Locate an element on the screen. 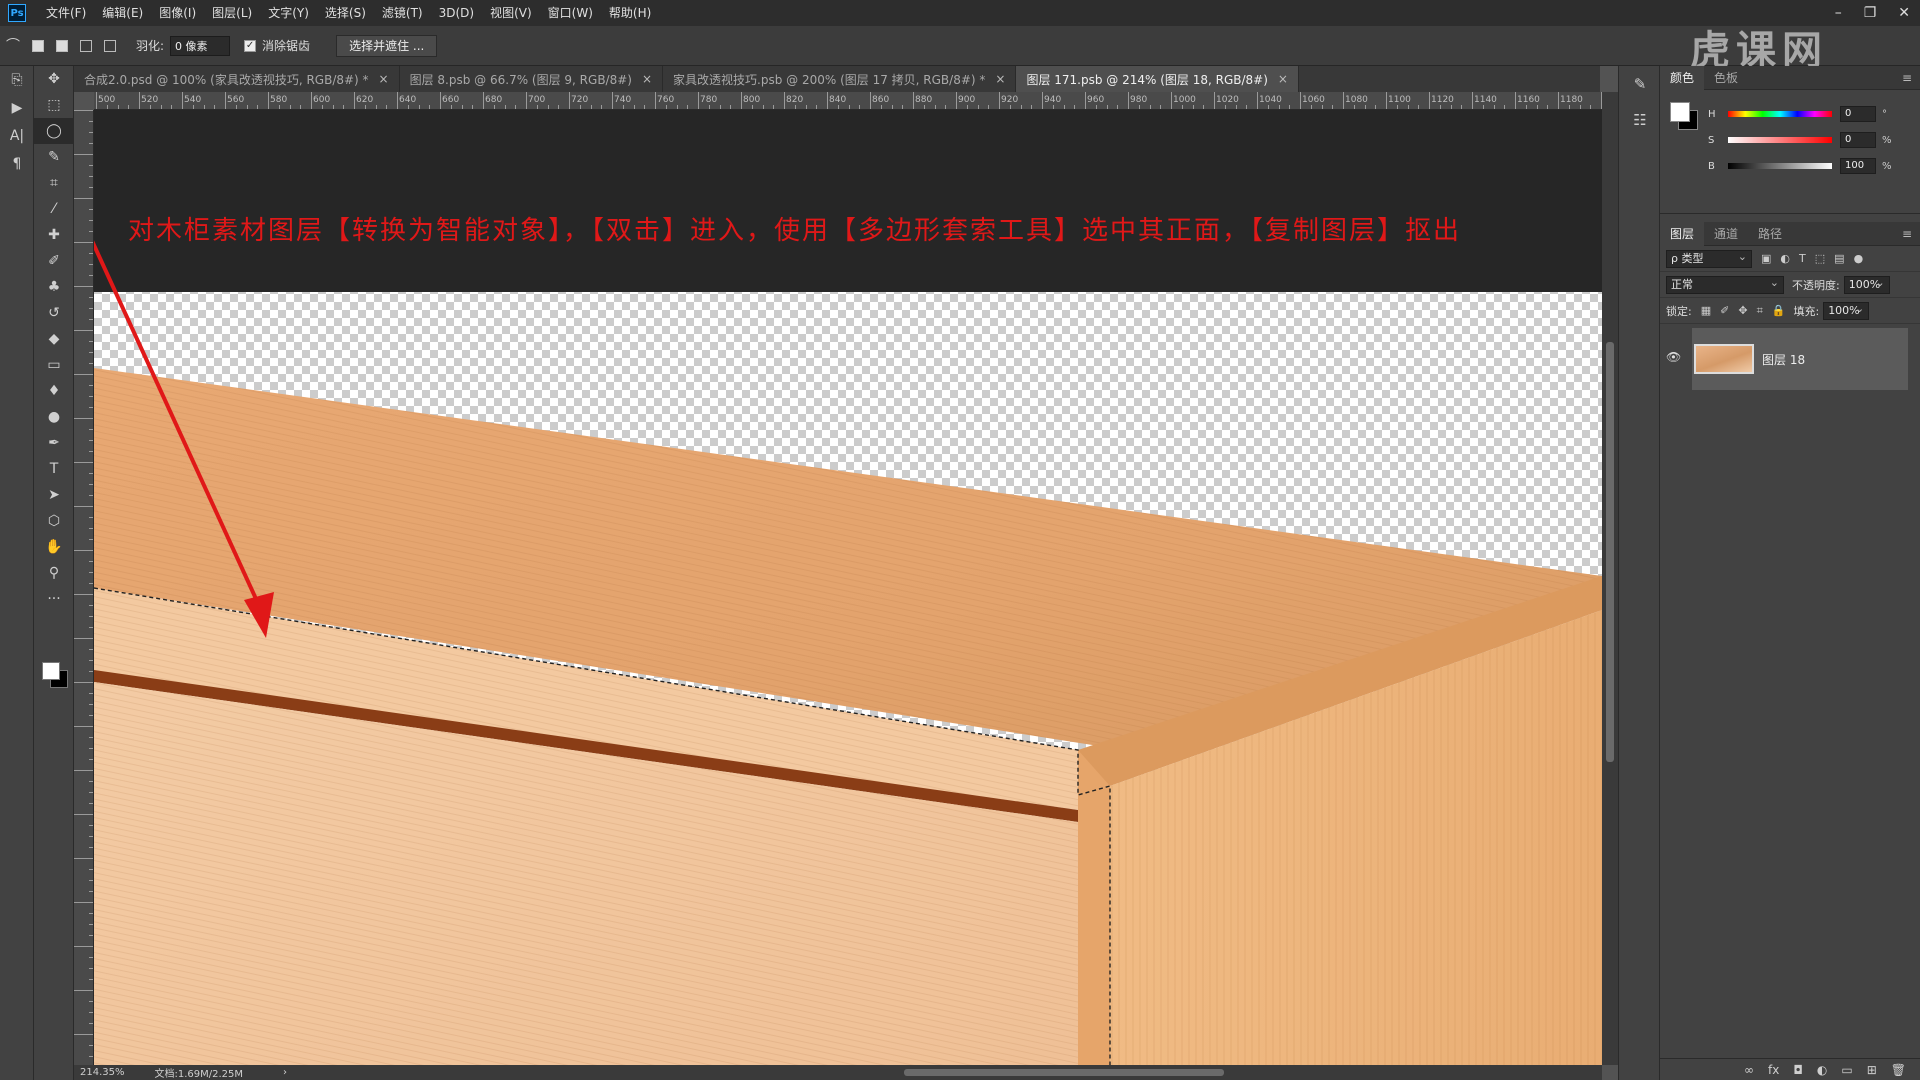 This screenshot has height=1080, width=1920. feather-input is located at coordinates (200, 45).